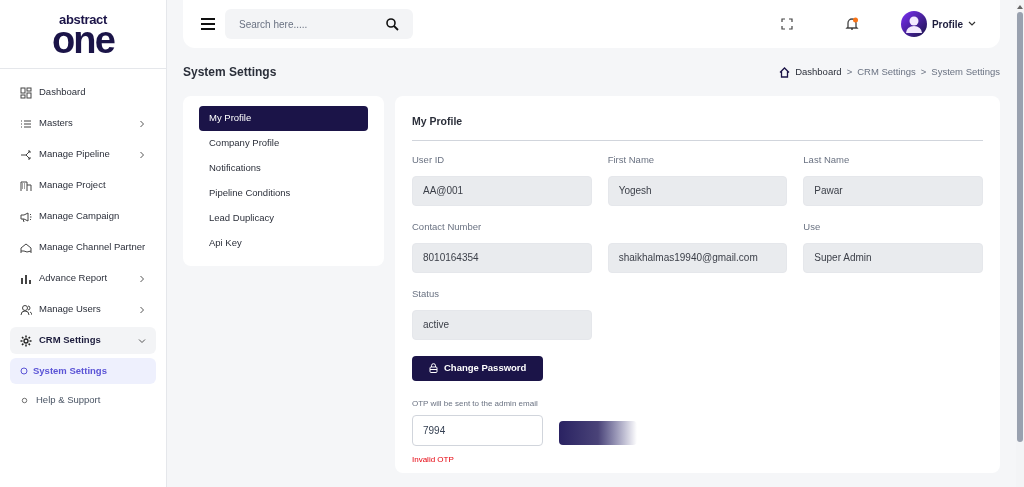 This screenshot has height=487, width=1024. I want to click on verify-button, so click(598, 432).